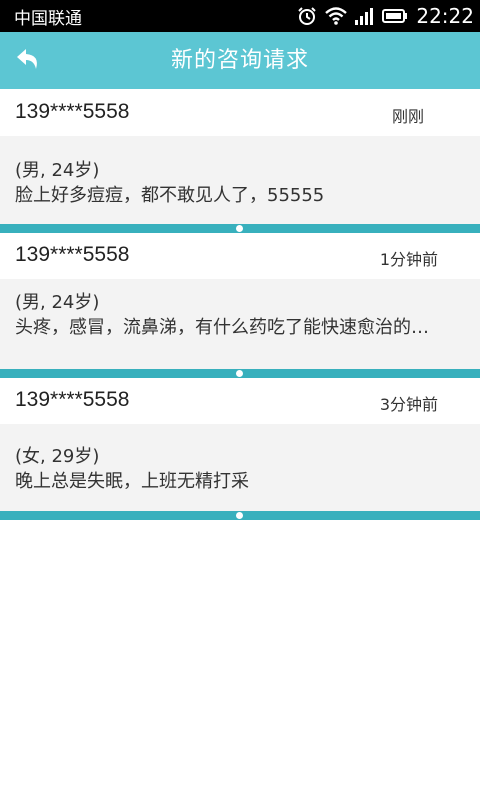 Image resolution: width=480 pixels, height=800 pixels. What do you see at coordinates (407, 116) in the screenshot?
I see `request-time: 刚刚` at bounding box center [407, 116].